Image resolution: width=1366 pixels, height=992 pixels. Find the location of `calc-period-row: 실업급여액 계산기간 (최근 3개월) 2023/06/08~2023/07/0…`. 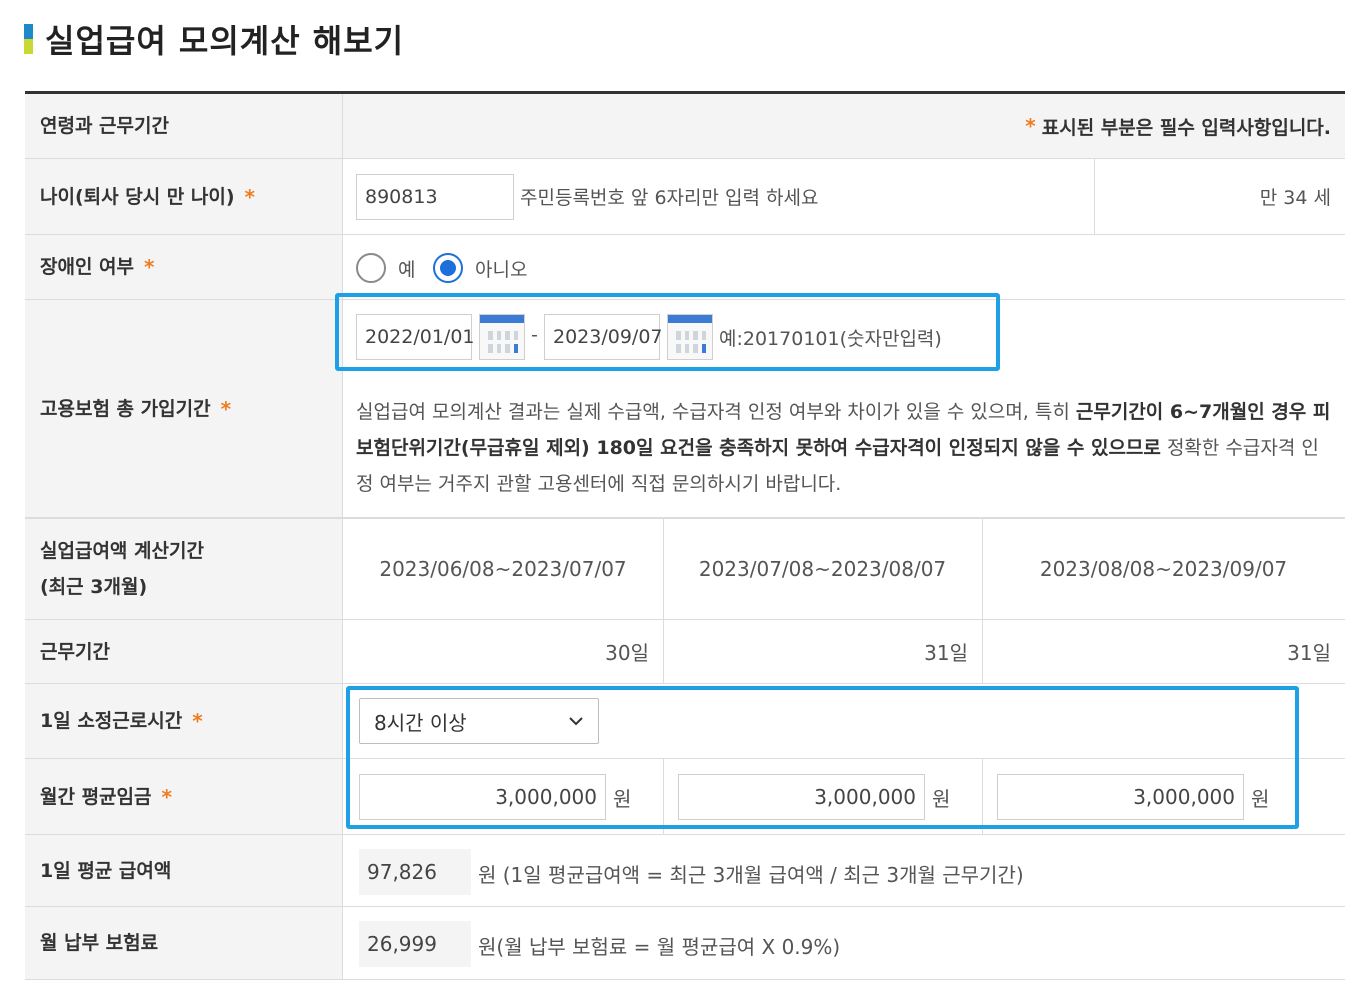

calc-period-row: 실업급여액 계산기간 (최근 3개월) 2023/06/08~2023/07/0… is located at coordinates (685, 569).